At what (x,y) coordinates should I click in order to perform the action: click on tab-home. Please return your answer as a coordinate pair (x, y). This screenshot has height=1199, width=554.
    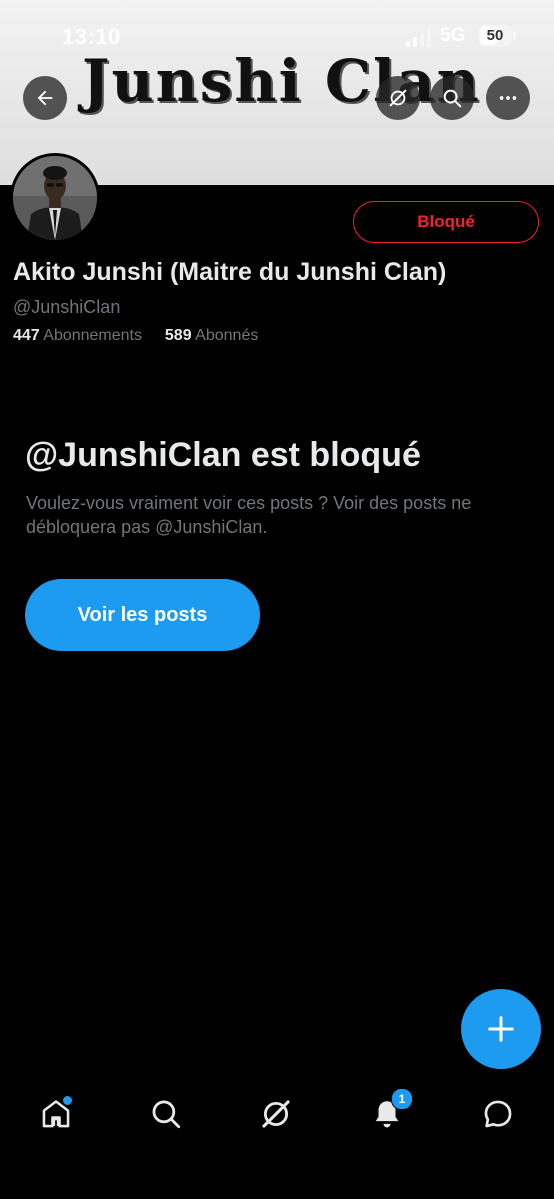
    Looking at the image, I should click on (56, 1114).